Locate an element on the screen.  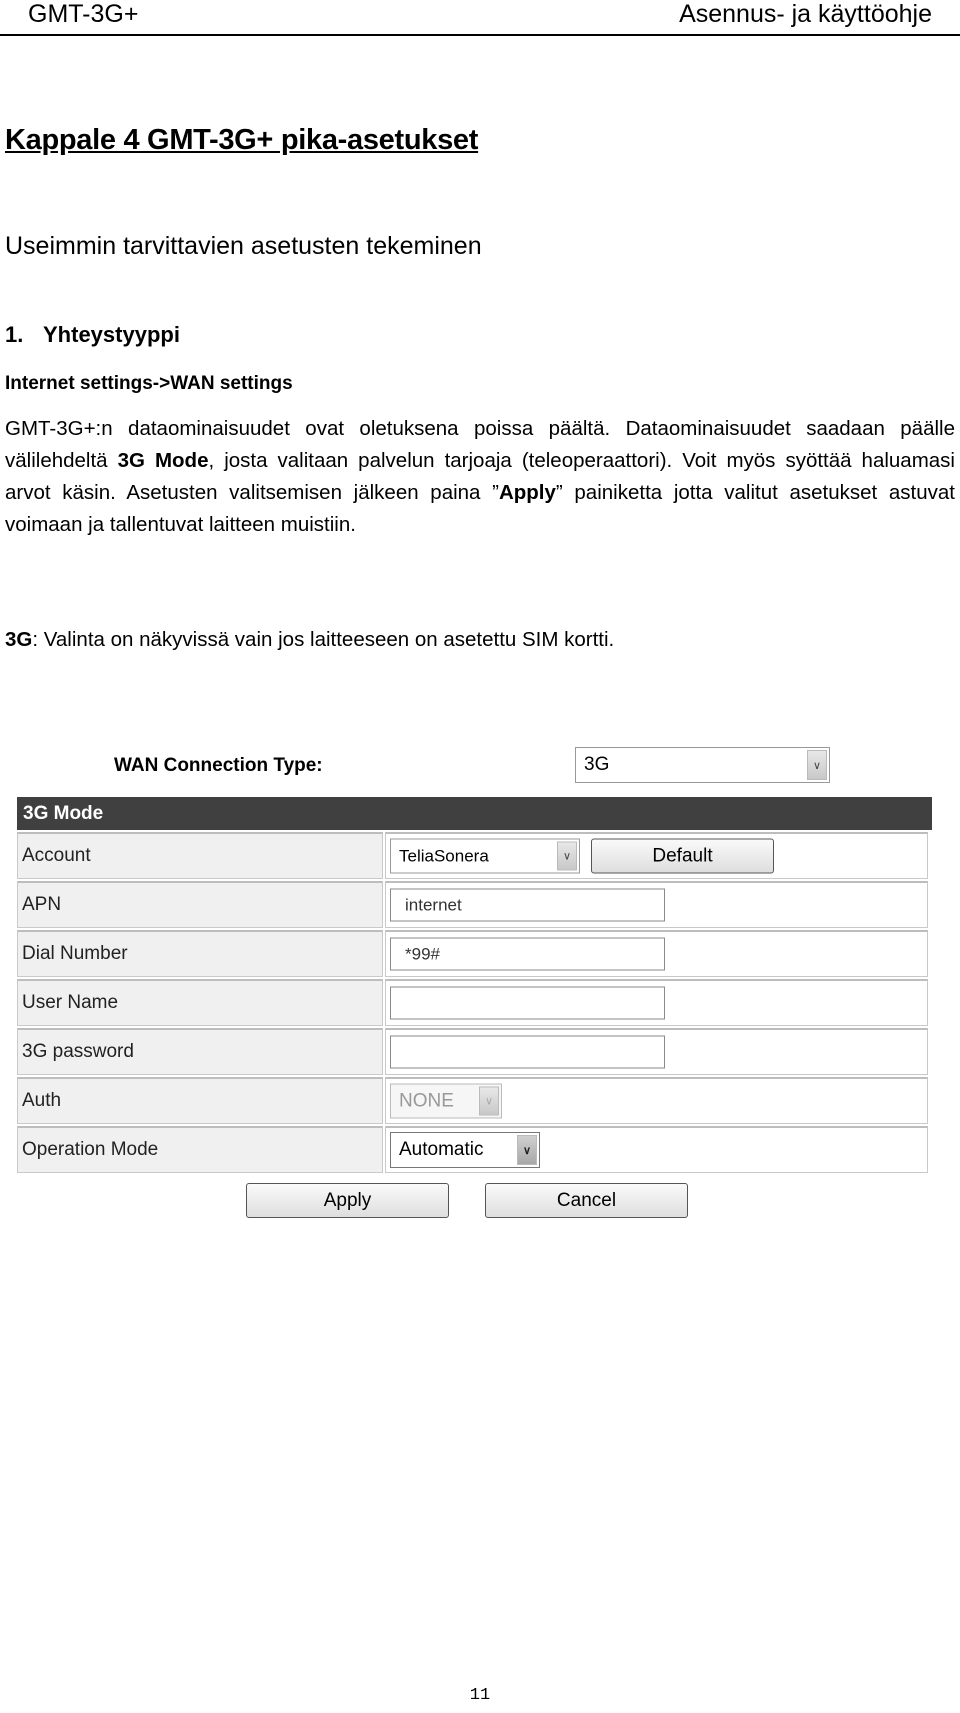
form-row-dial-number: Dial Number *99# is located at coordinates (472, 953).